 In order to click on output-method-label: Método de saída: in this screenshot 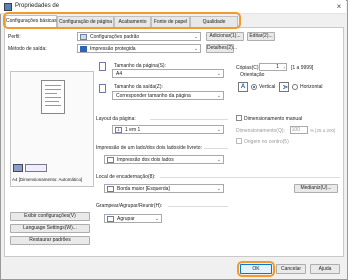, I will do `click(27, 49)`.